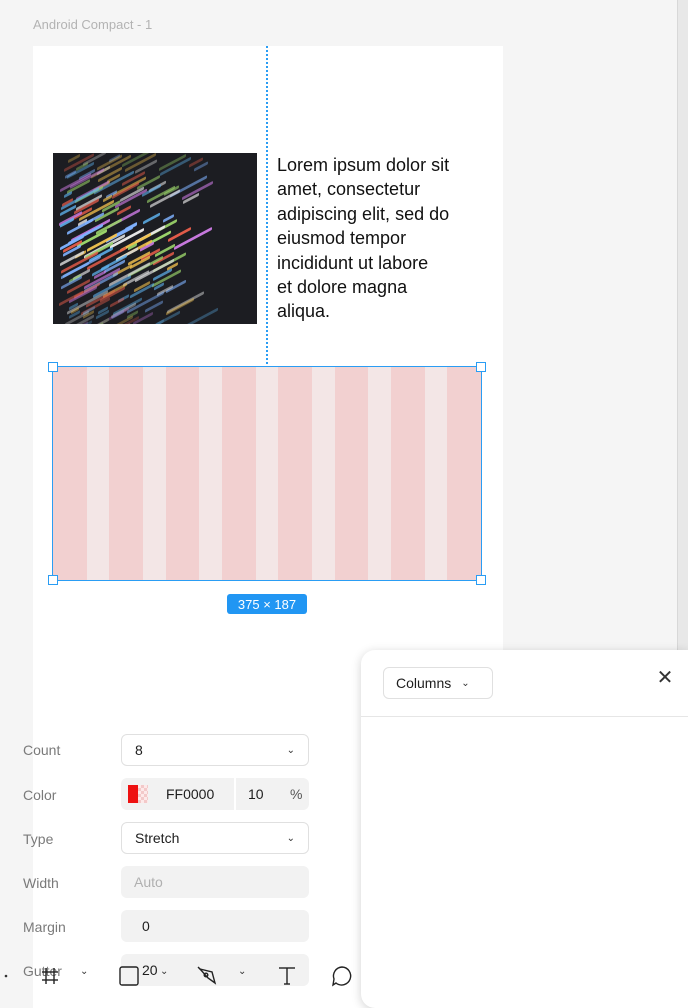 The width and height of the screenshot is (688, 1008). What do you see at coordinates (155, 238) in the screenshot?
I see `code-image` at bounding box center [155, 238].